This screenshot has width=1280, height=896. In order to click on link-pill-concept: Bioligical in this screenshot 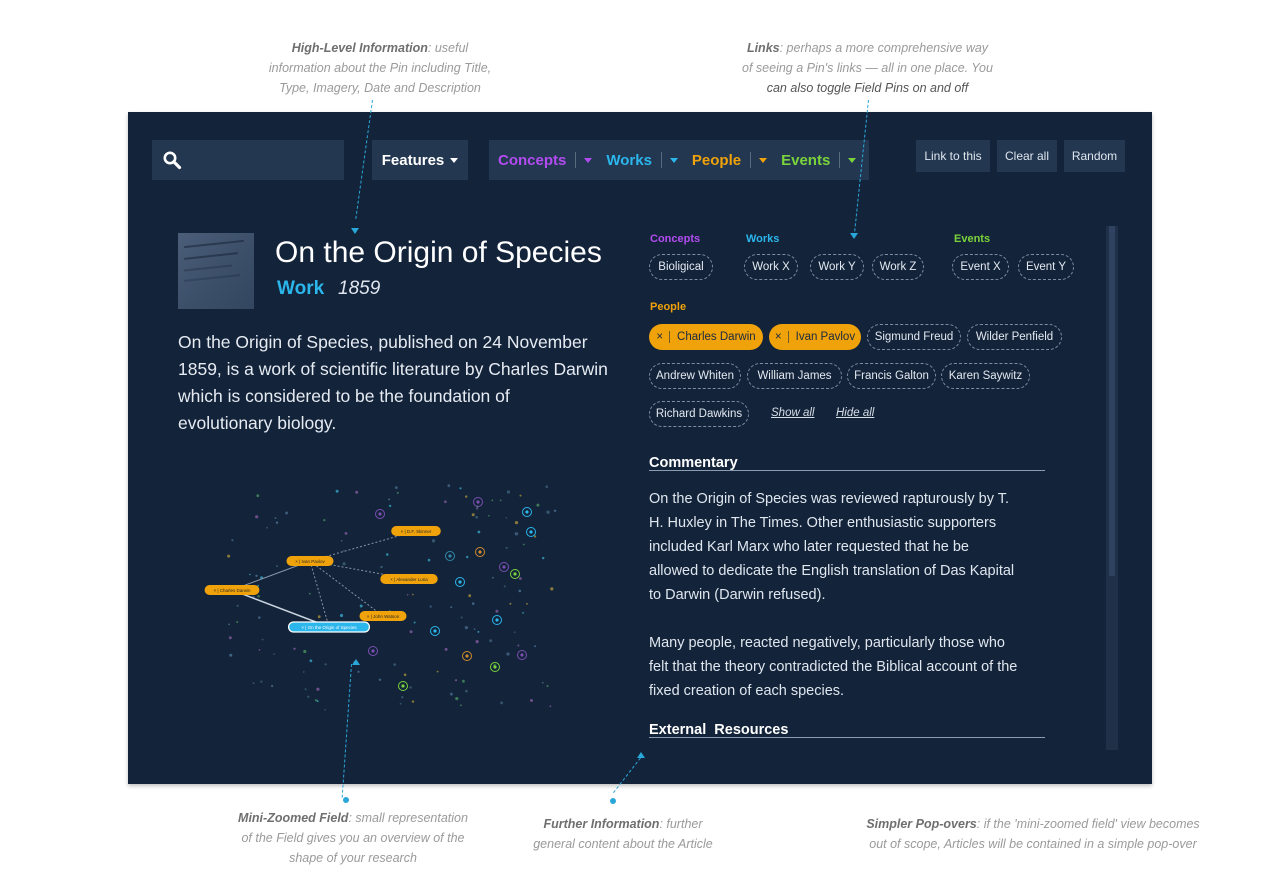, I will do `click(681, 267)`.